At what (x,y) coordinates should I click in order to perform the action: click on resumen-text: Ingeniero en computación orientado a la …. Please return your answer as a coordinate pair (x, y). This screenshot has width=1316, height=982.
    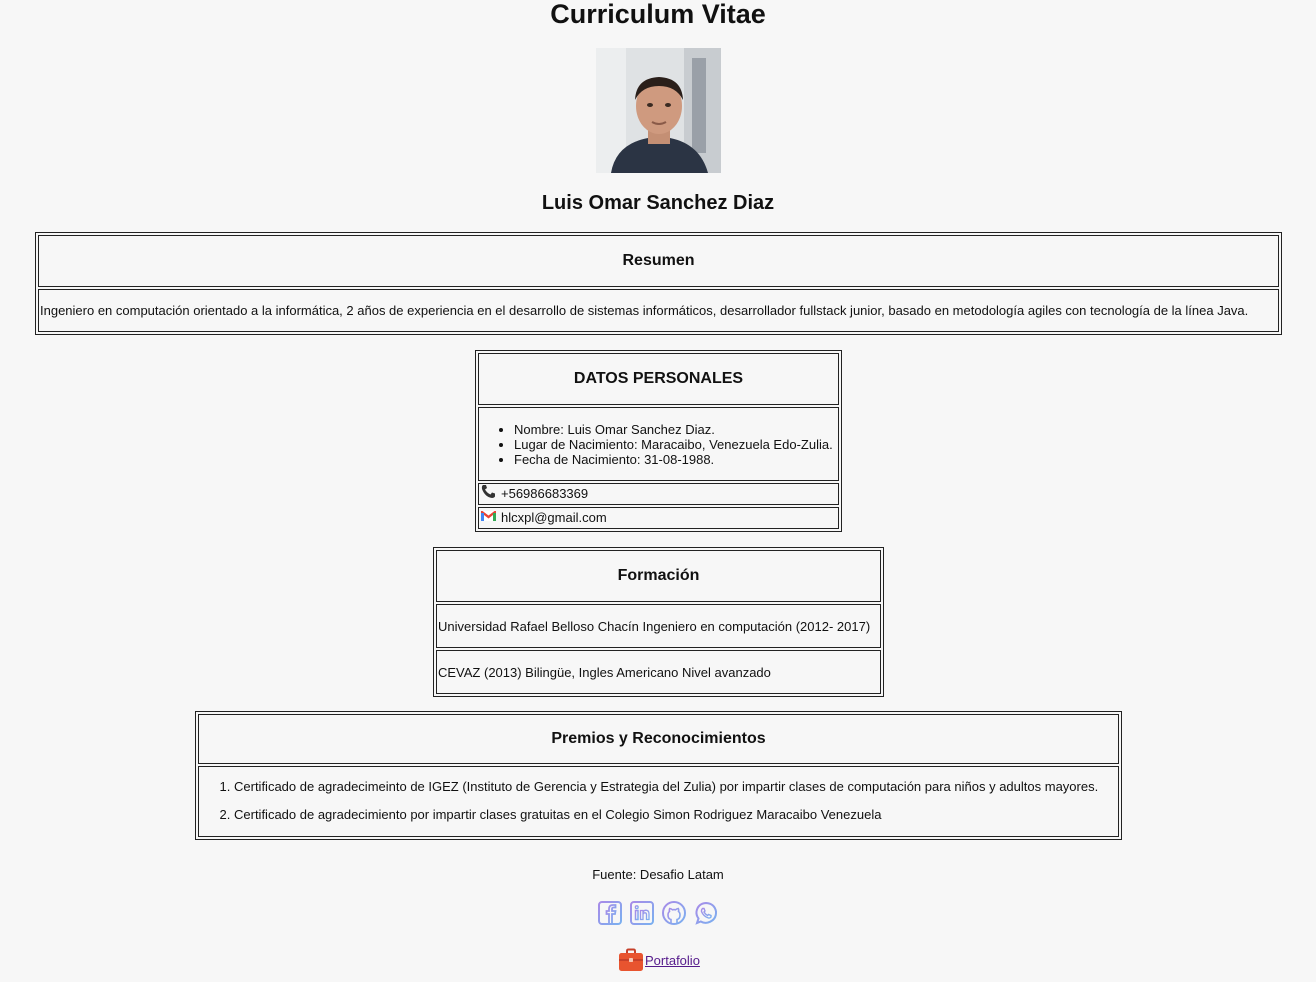
    Looking at the image, I should click on (658, 310).